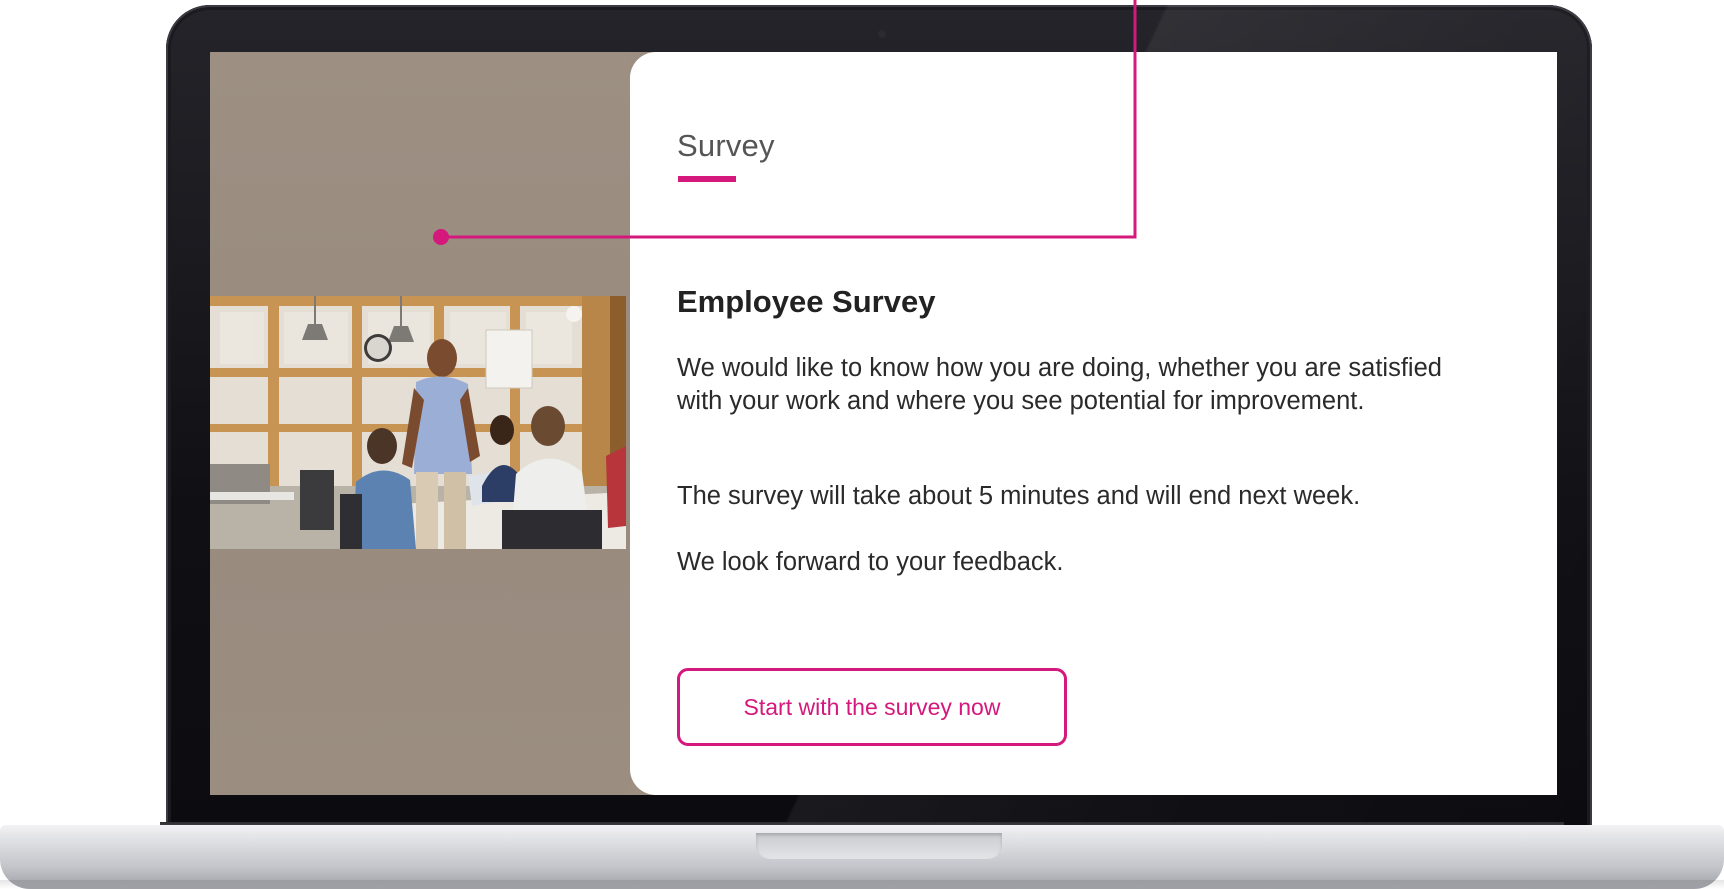 The height and width of the screenshot is (889, 1724). I want to click on webcam-icon, so click(882, 34).